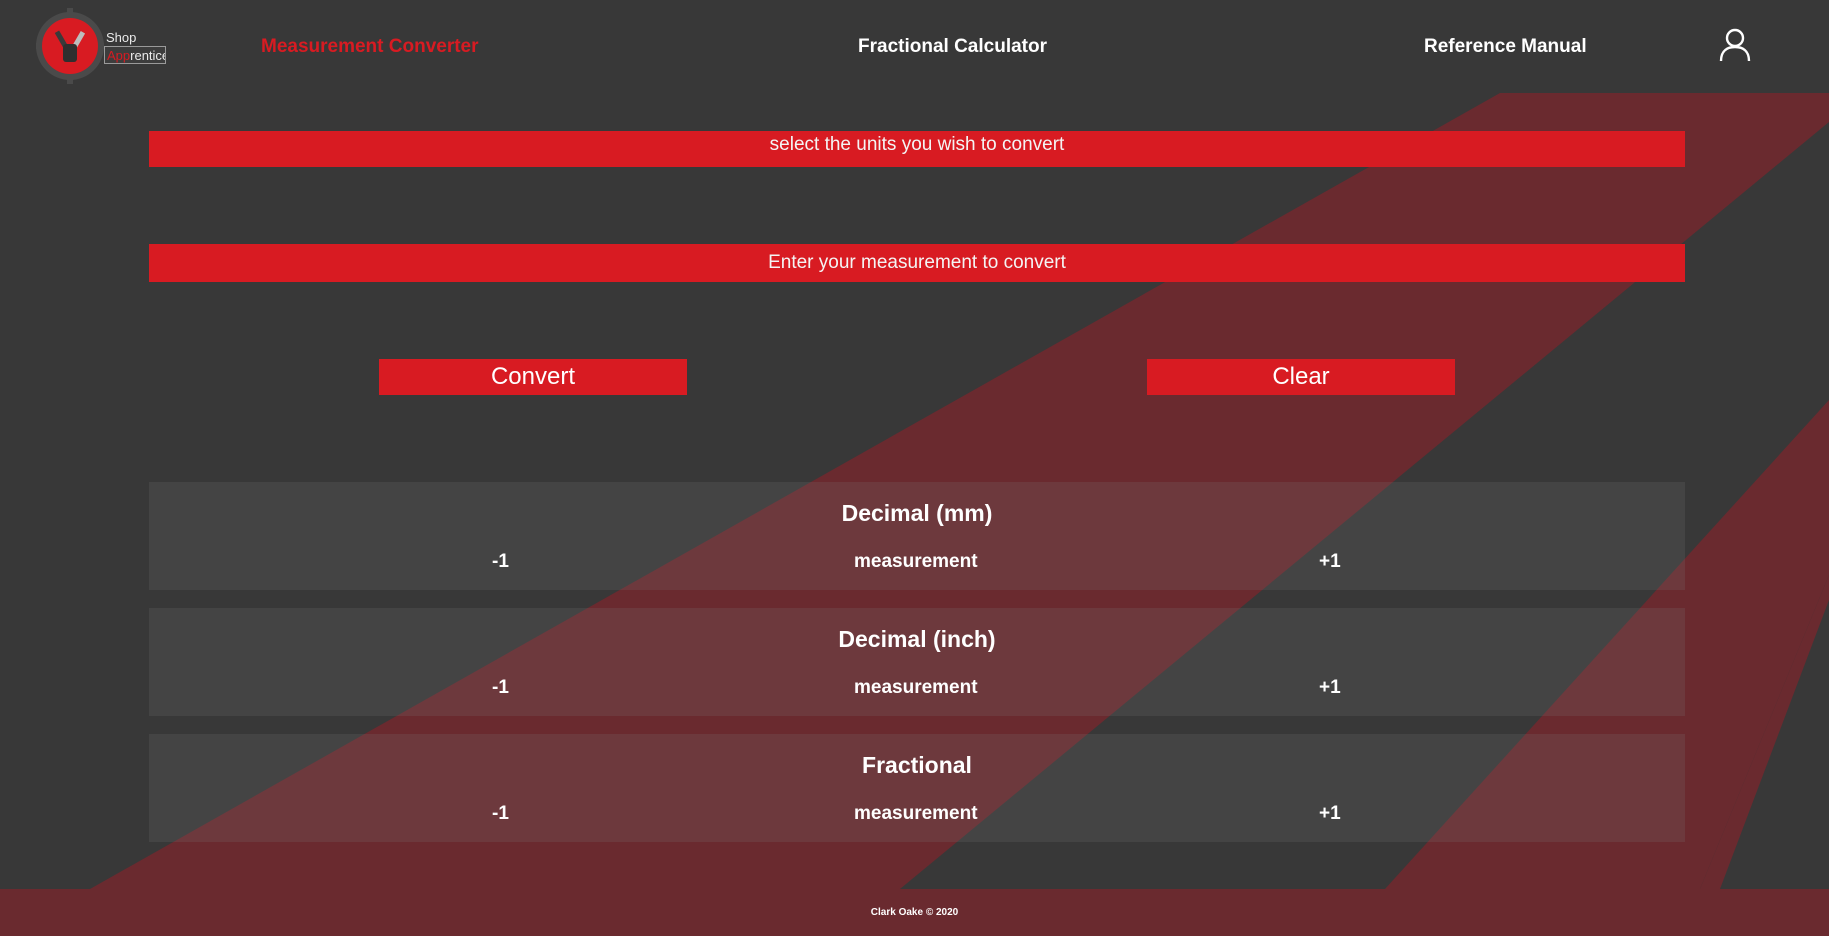 This screenshot has width=1829, height=936. I want to click on logo-text-accent: App, so click(119, 55).